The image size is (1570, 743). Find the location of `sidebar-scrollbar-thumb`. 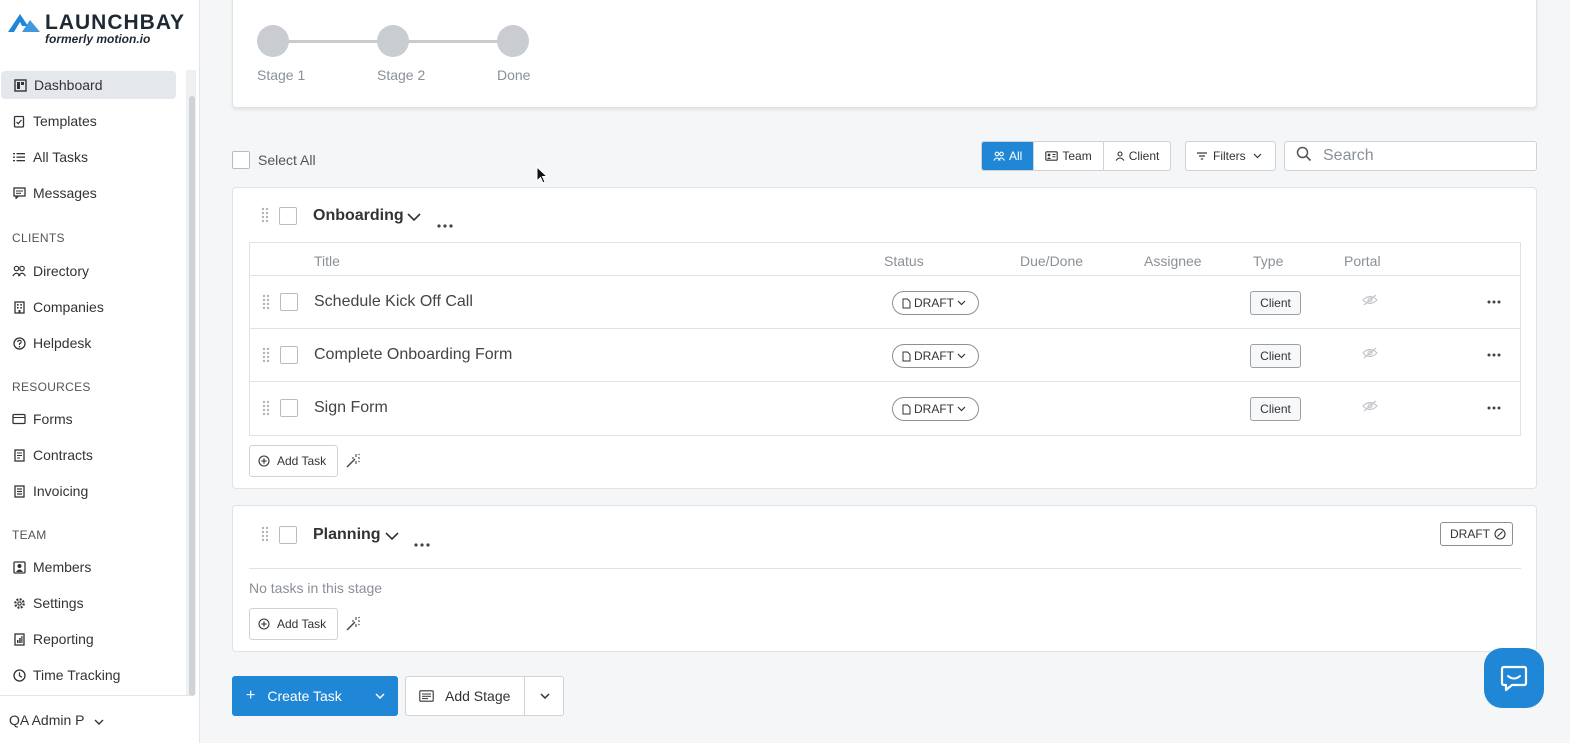

sidebar-scrollbar-thumb is located at coordinates (192, 396).